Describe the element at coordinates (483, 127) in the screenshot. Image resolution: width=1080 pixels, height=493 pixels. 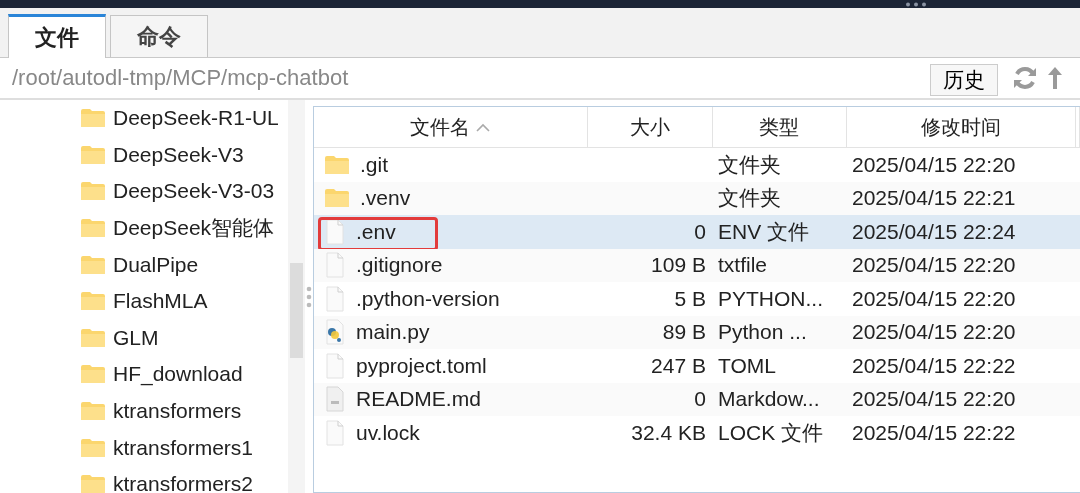
I see `sort-ascending-icon` at that location.